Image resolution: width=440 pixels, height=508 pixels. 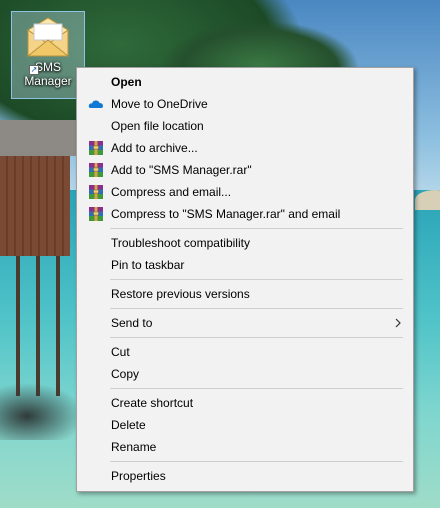 I want to click on menu-item-label: Troubleshoot compatibility, so click(x=180, y=243).